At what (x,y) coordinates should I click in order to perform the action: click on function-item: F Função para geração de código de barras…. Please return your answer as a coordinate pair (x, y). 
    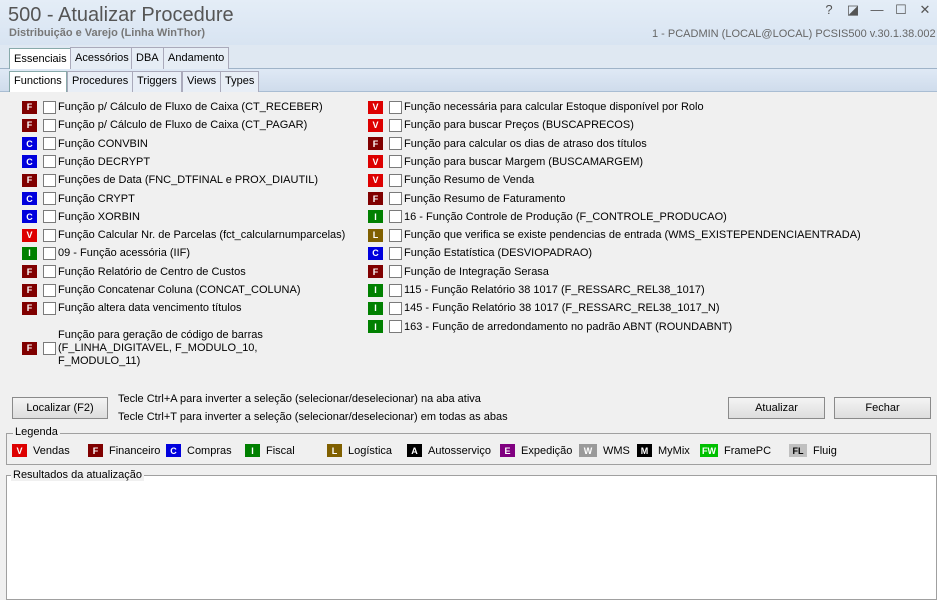
    Looking at the image, I should click on (160, 348).